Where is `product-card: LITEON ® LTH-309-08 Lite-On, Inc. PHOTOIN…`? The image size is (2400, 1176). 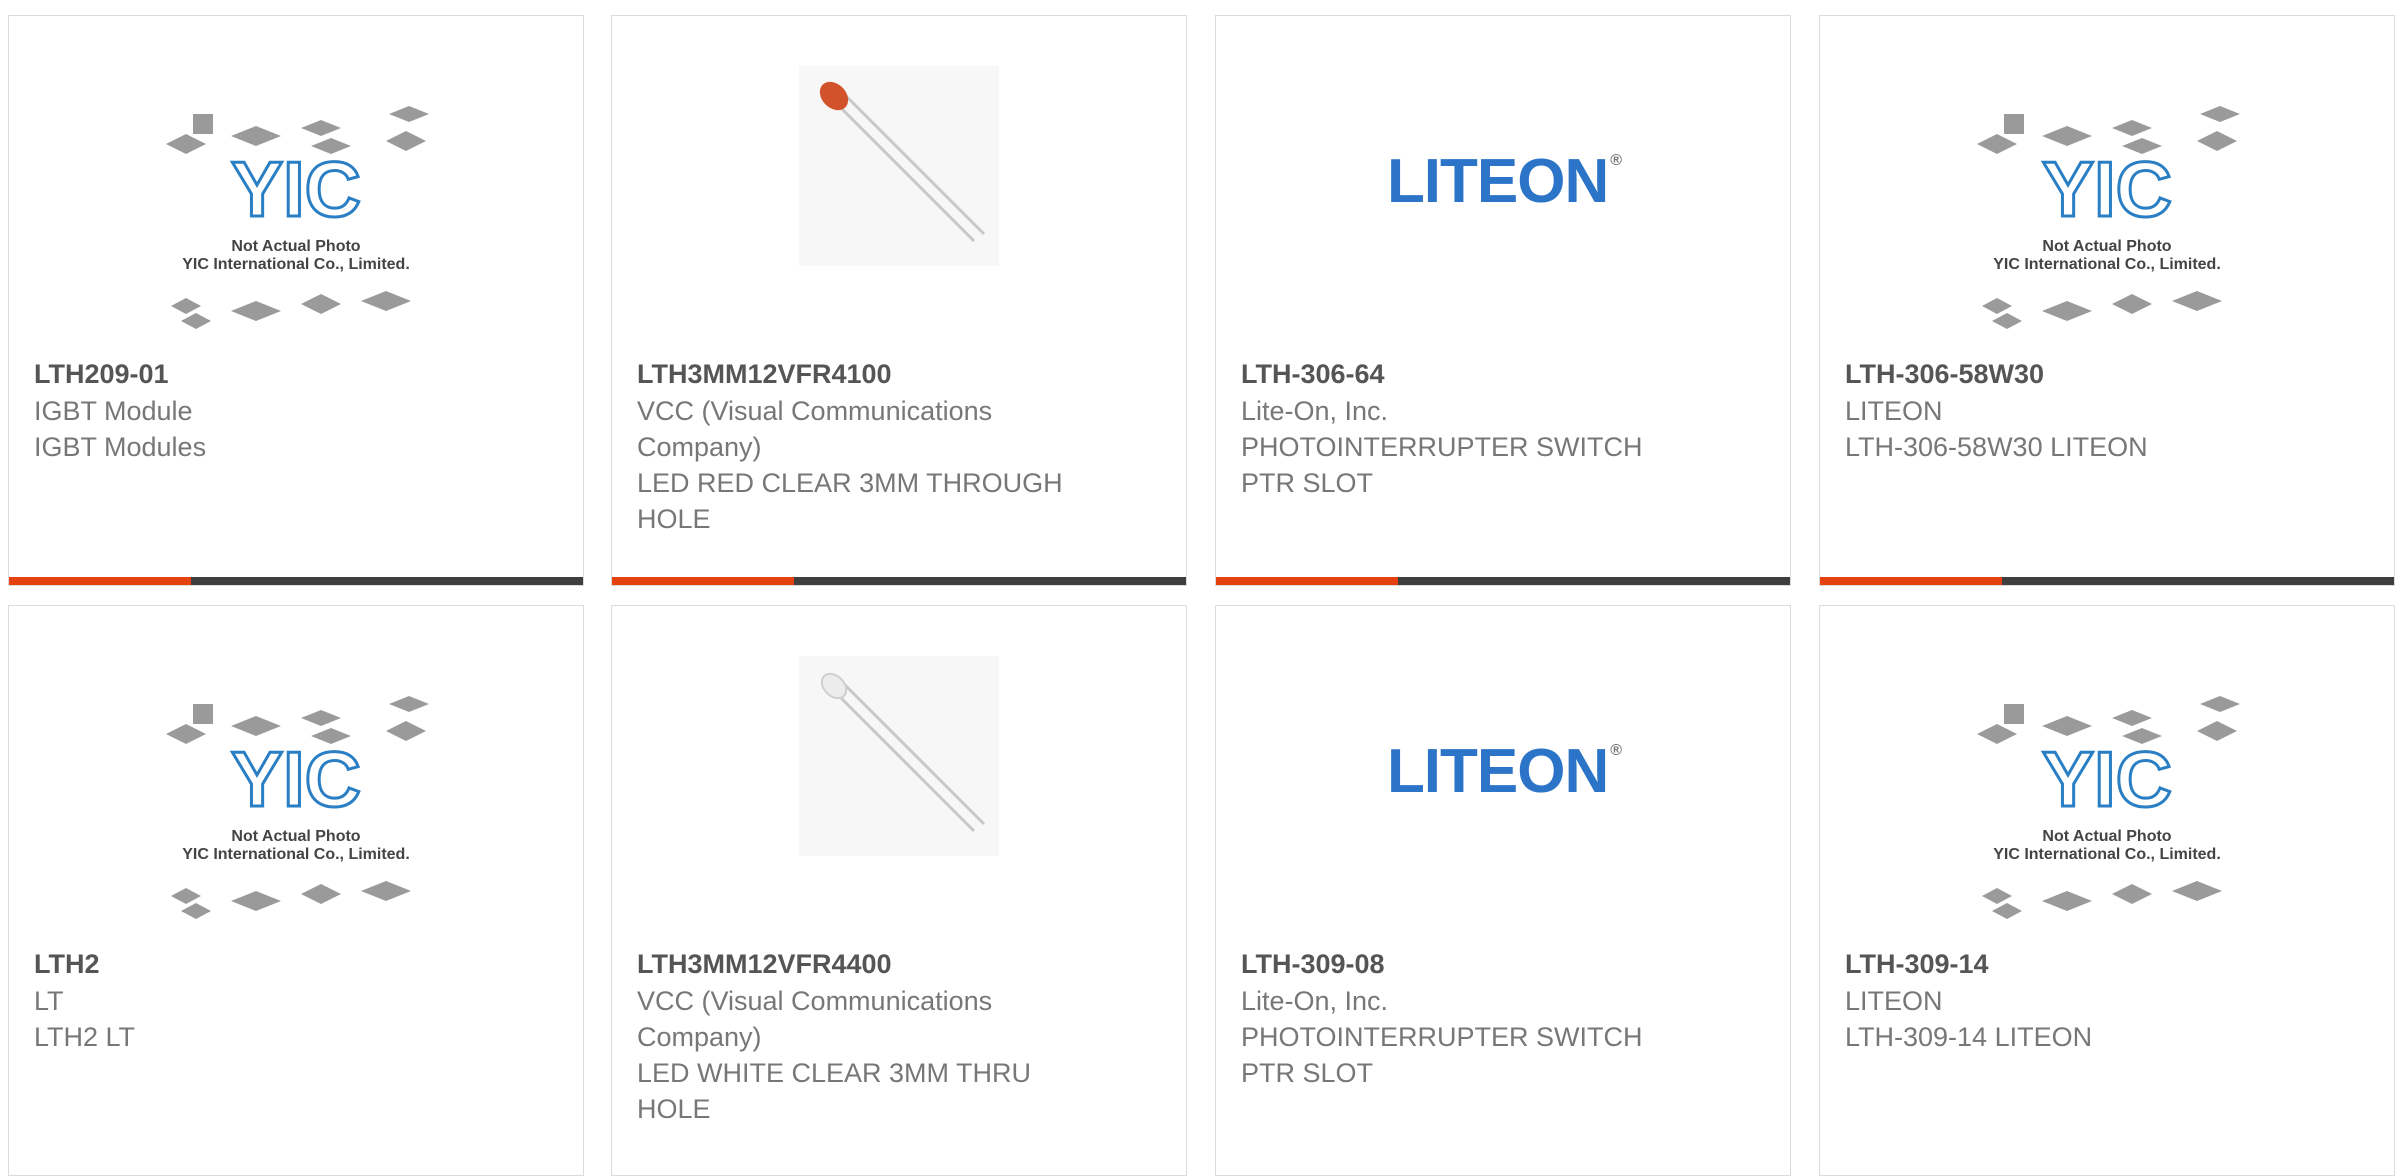
product-card: LITEON ® LTH-309-08 Lite-On, Inc. PHOTOIN… is located at coordinates (1503, 890).